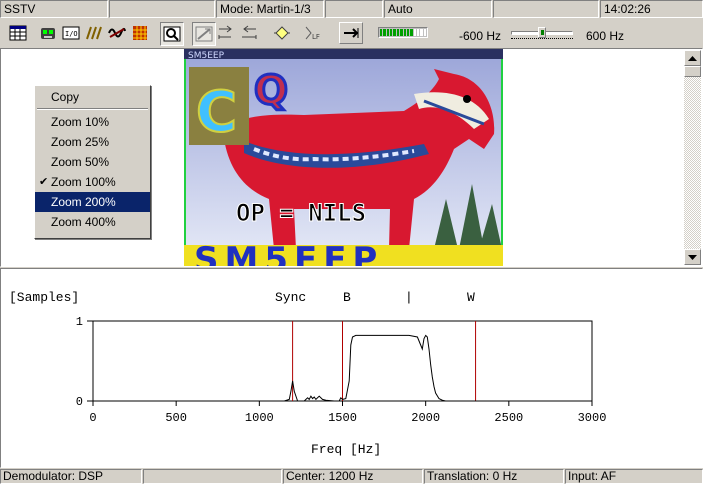  Describe the element at coordinates (316, 37) in the screenshot. I see `svg-text: LF` at that location.